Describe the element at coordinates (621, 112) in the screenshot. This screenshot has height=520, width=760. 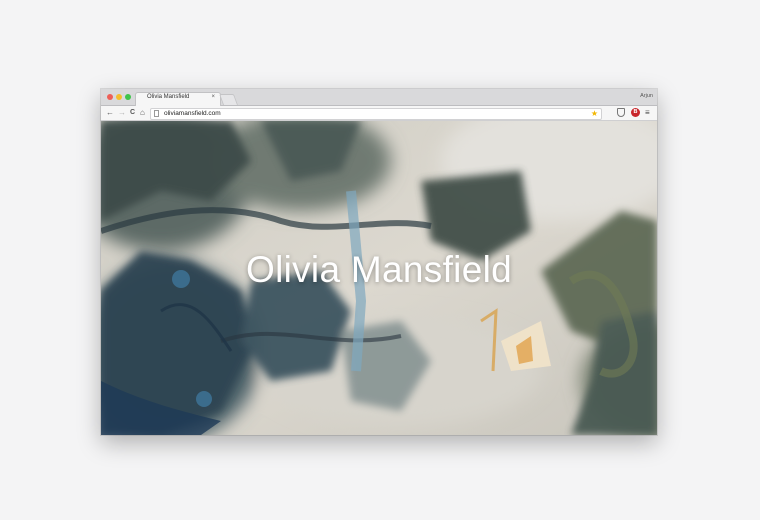
I see `pocket-icon` at that location.